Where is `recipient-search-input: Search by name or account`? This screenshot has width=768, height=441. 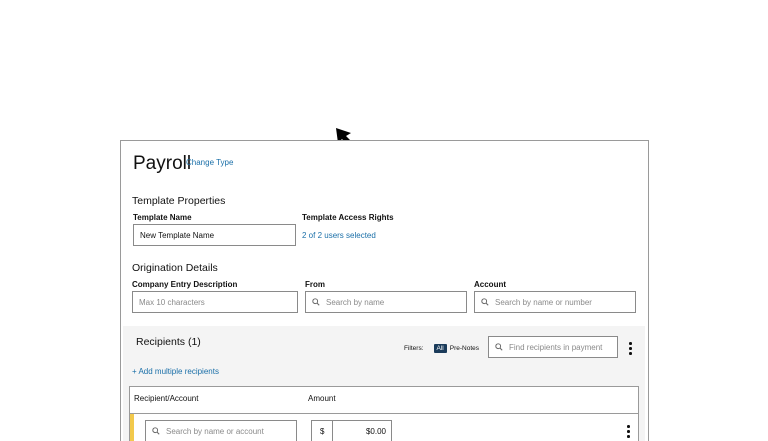
recipient-search-input: Search by name or account is located at coordinates (221, 430).